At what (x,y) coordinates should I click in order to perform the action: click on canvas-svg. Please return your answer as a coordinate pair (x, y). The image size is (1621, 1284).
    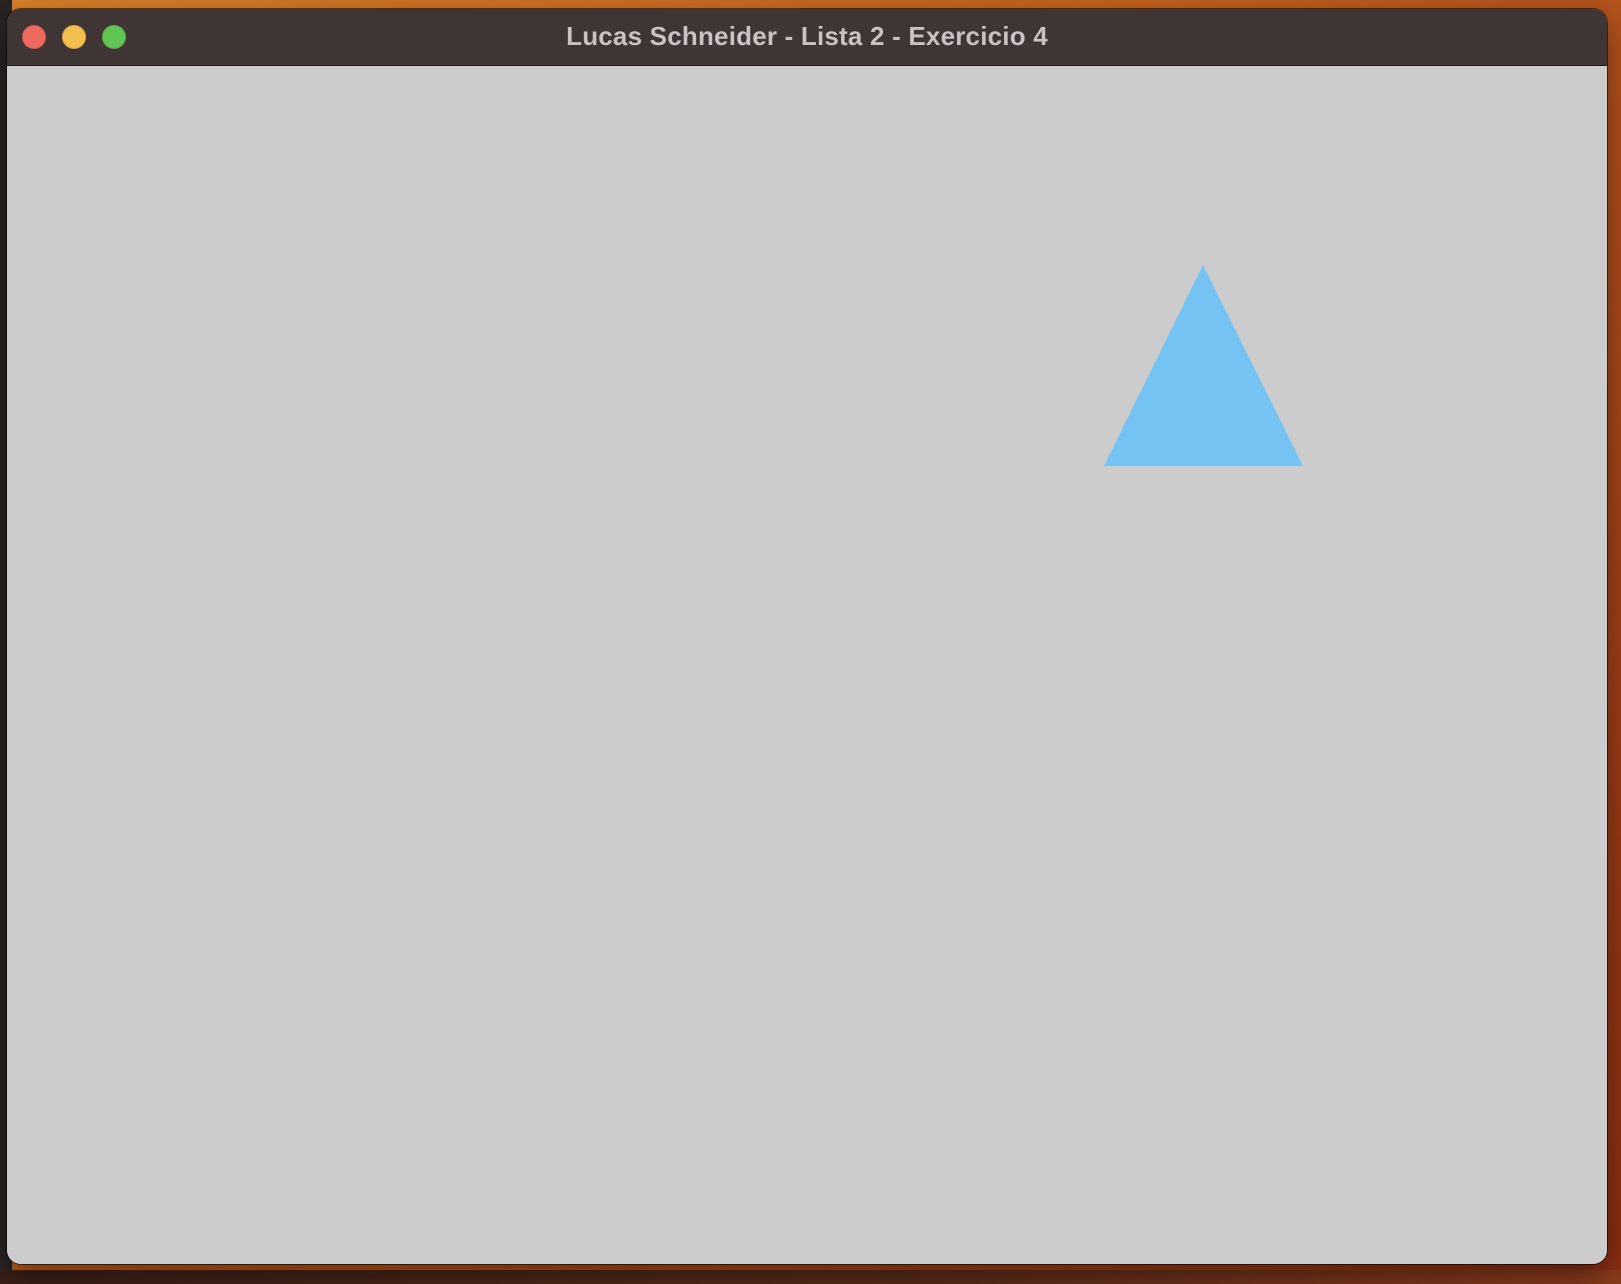
    Looking at the image, I should click on (1203, 365).